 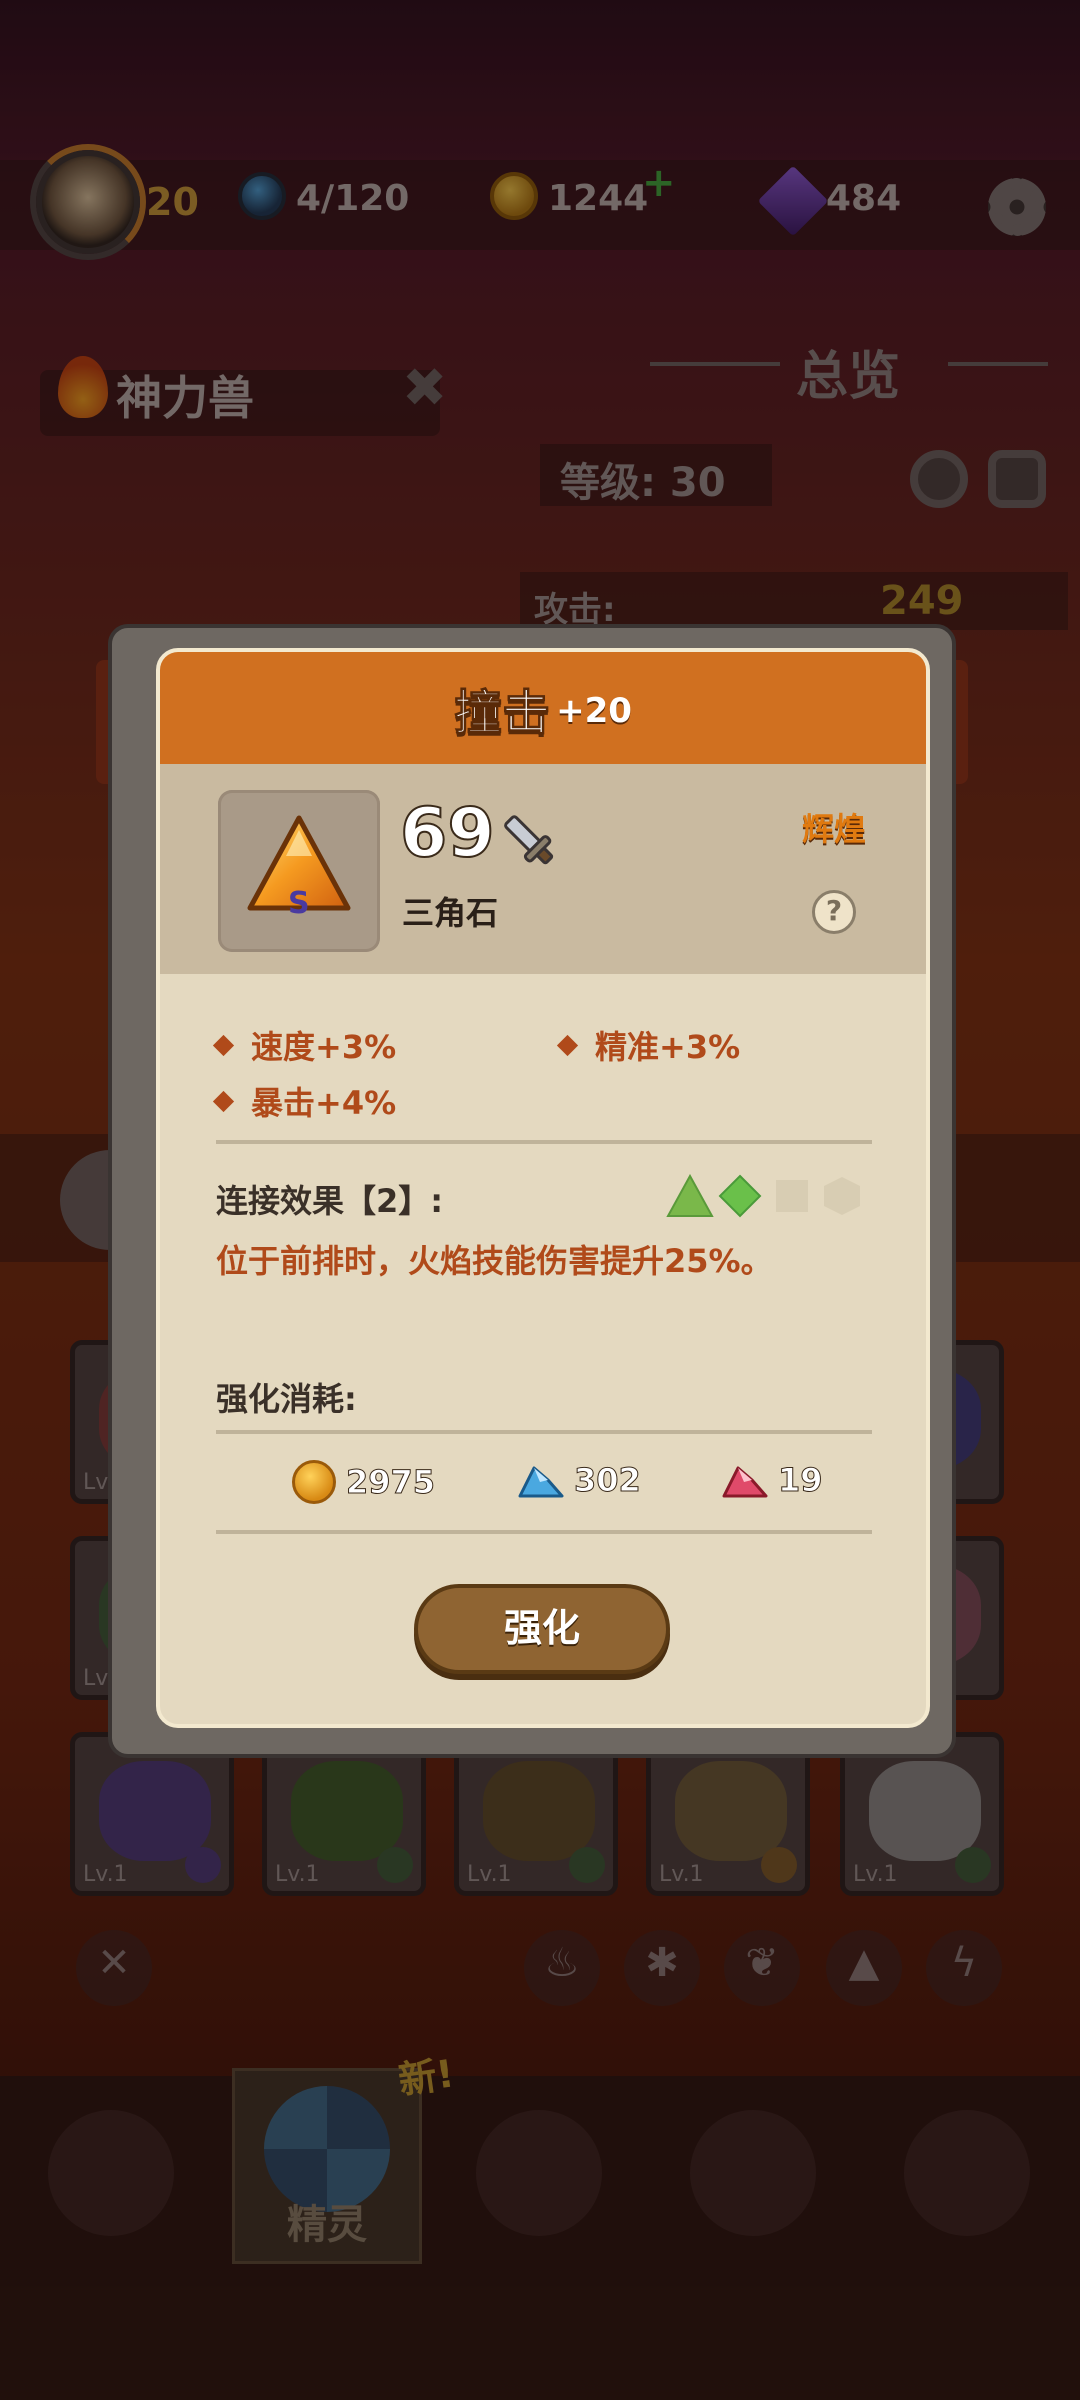 What do you see at coordinates (745, 1482) in the screenshot?
I see `red-gem-icon` at bounding box center [745, 1482].